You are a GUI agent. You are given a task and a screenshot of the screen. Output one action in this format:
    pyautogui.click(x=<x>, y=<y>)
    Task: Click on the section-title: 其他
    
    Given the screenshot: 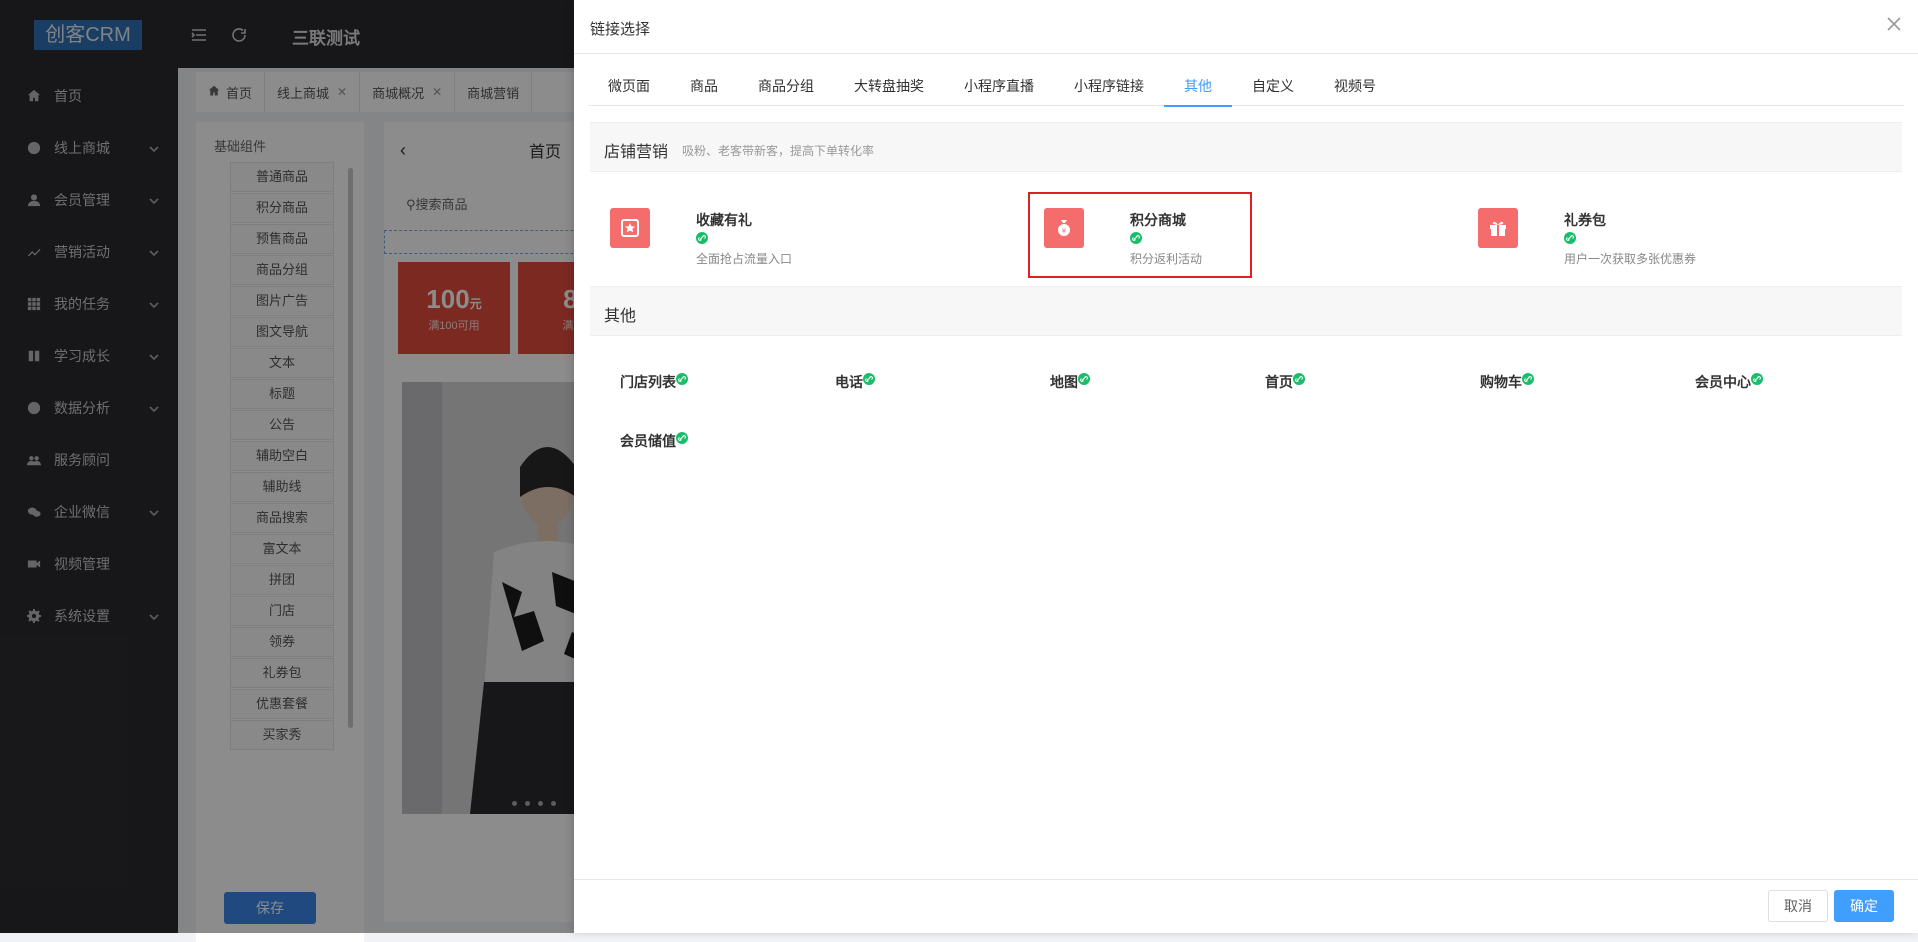 What is the action you would take?
    pyautogui.click(x=620, y=316)
    